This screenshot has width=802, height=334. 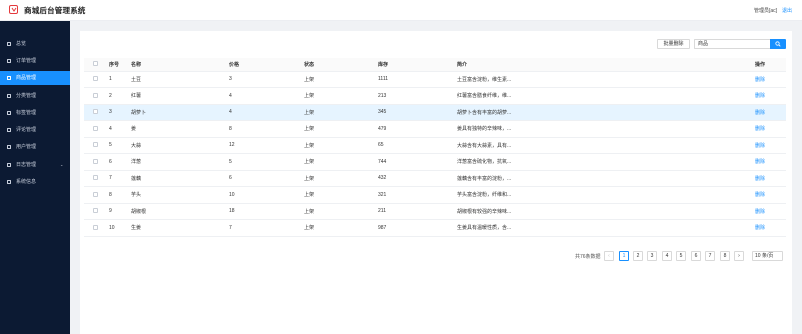 I want to click on column-header: 库存, so click(x=417, y=65).